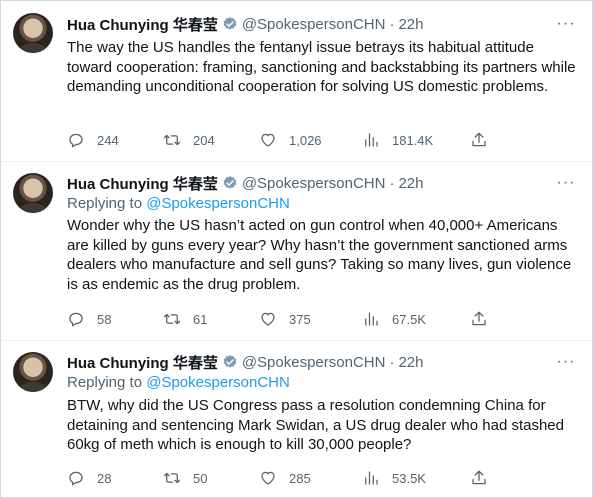  What do you see at coordinates (104, 319) in the screenshot?
I see `reply-count: 58` at bounding box center [104, 319].